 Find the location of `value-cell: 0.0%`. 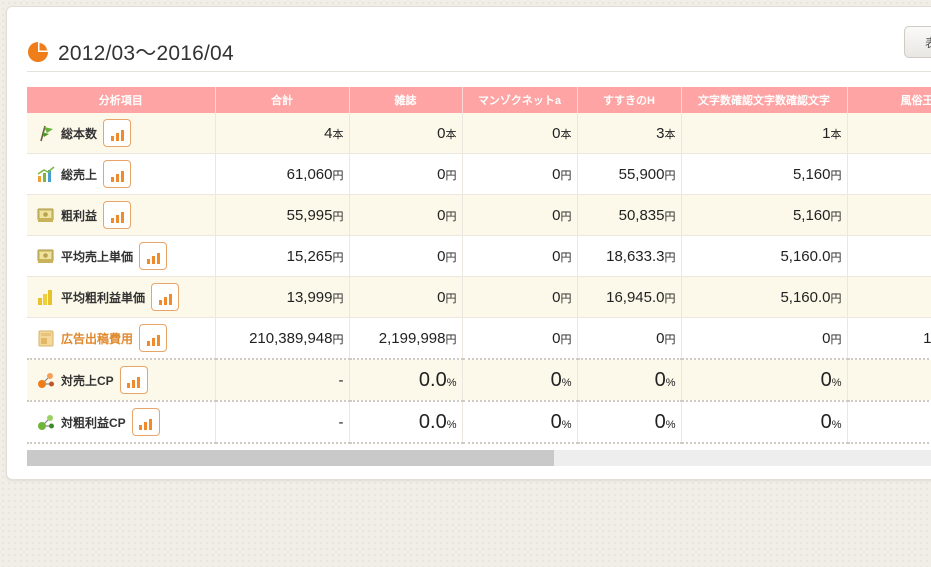

value-cell: 0.0% is located at coordinates (406, 380).